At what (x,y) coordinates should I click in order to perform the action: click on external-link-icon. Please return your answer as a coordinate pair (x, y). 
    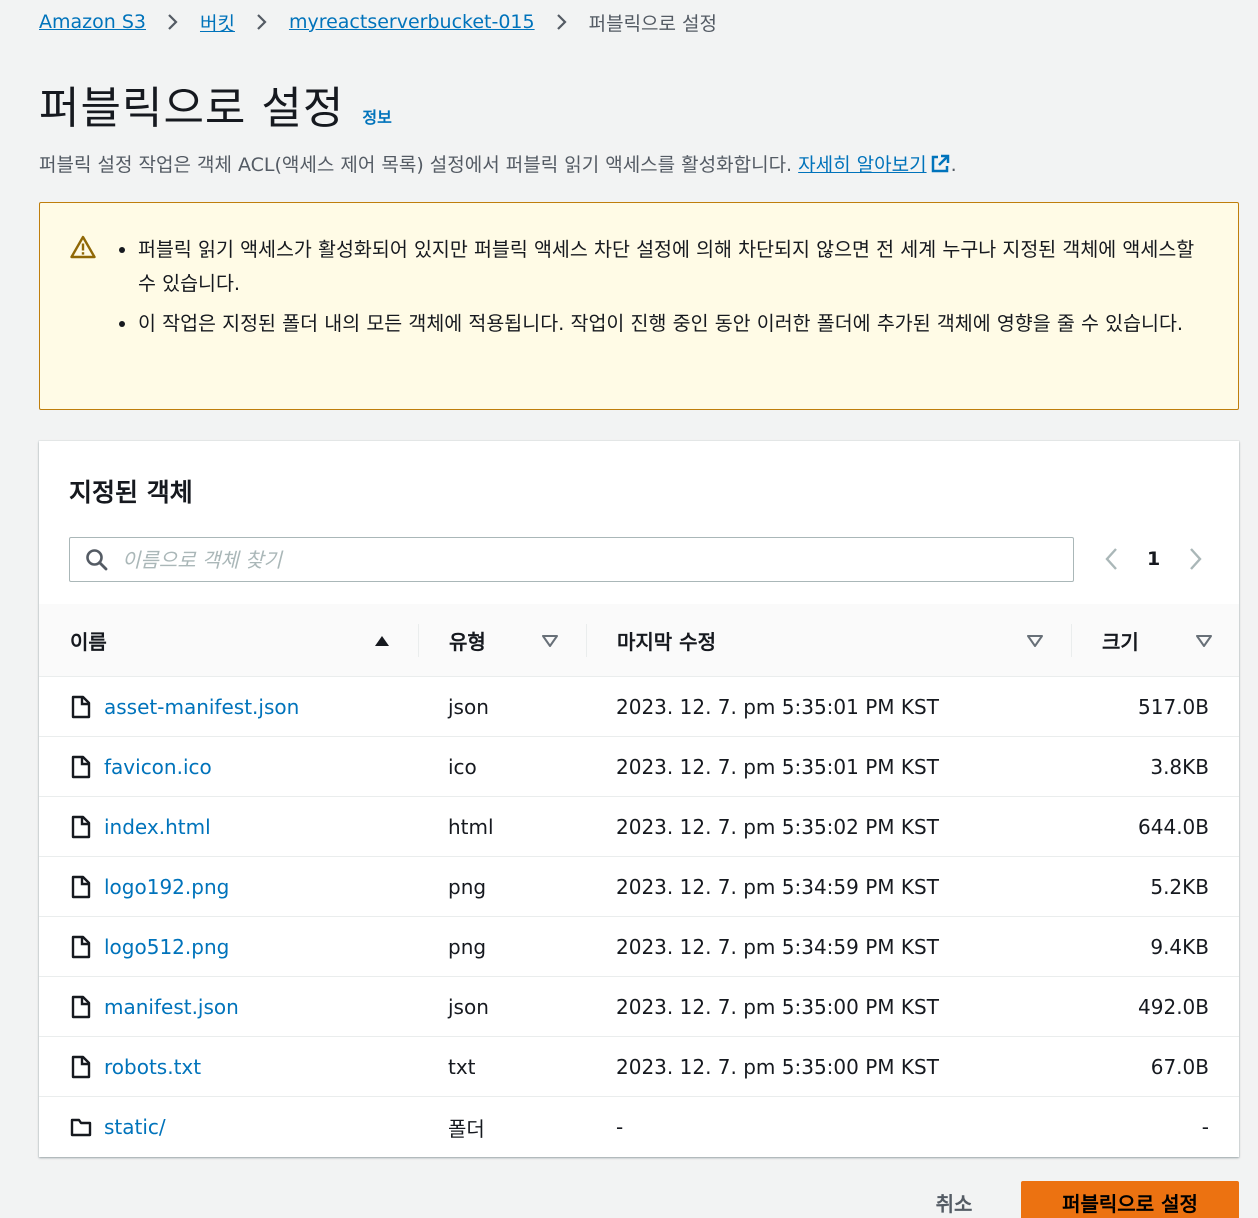
    Looking at the image, I should click on (940, 163).